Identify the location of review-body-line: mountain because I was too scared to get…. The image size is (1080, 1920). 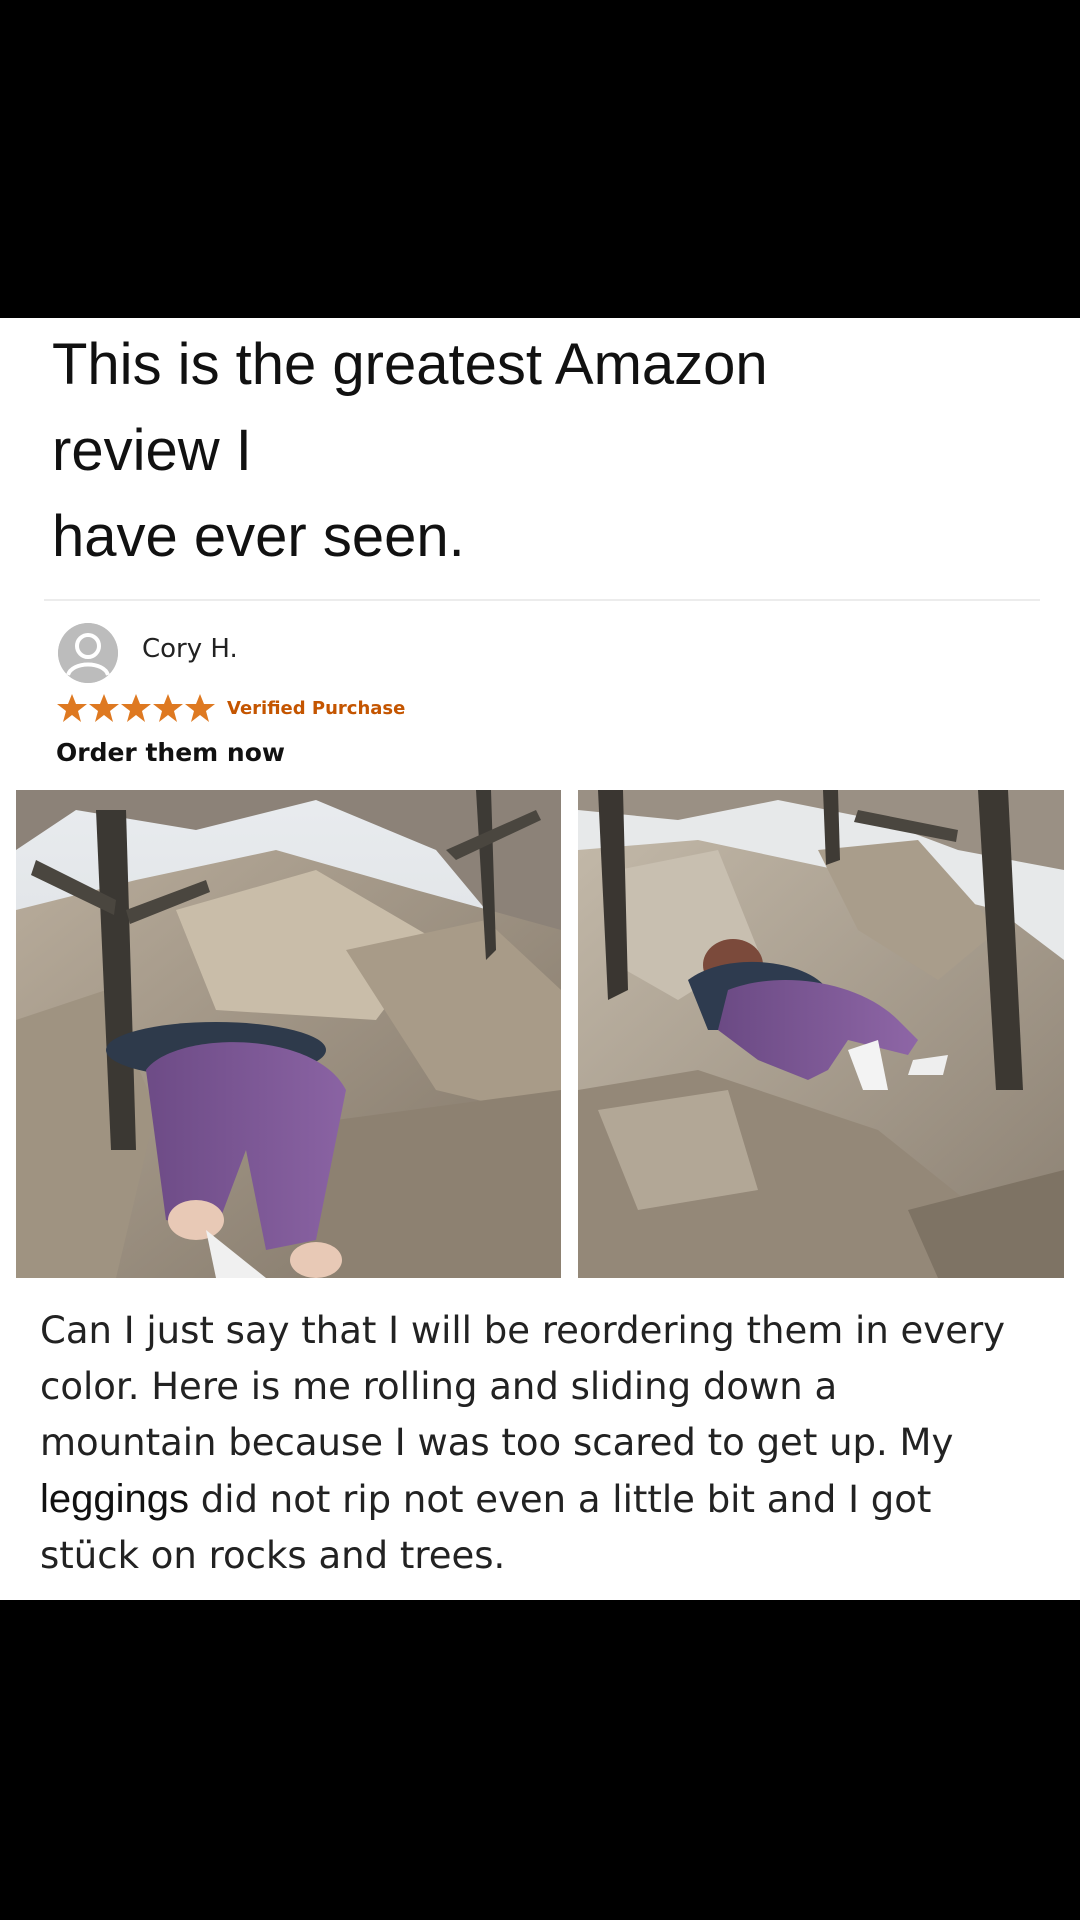
(497, 1442).